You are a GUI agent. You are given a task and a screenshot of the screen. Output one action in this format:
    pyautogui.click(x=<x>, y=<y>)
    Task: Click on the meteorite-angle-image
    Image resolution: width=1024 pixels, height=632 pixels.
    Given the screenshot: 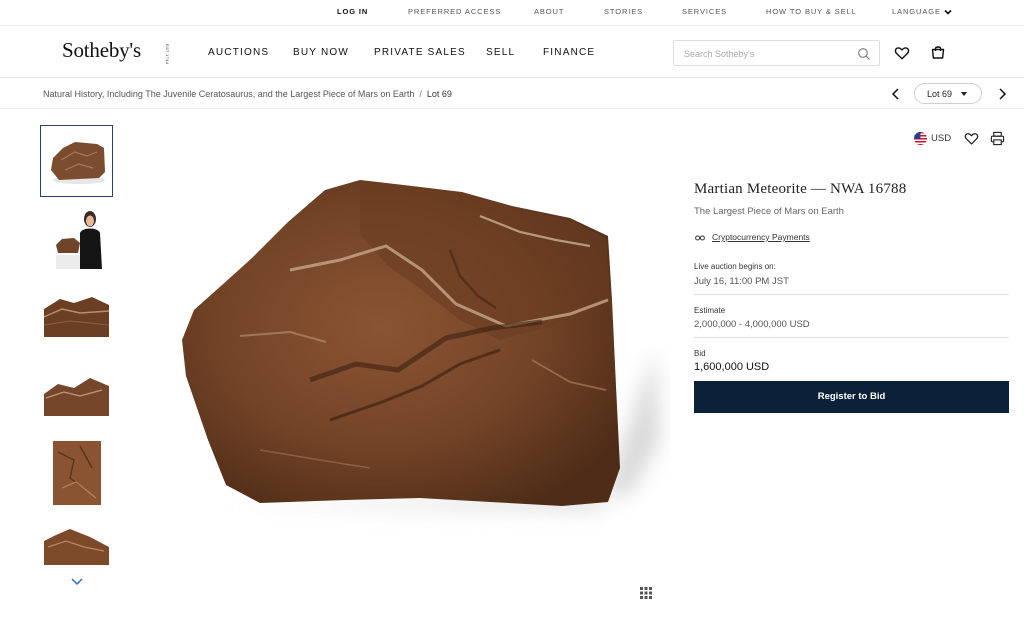 What is the action you would take?
    pyautogui.click(x=76, y=547)
    